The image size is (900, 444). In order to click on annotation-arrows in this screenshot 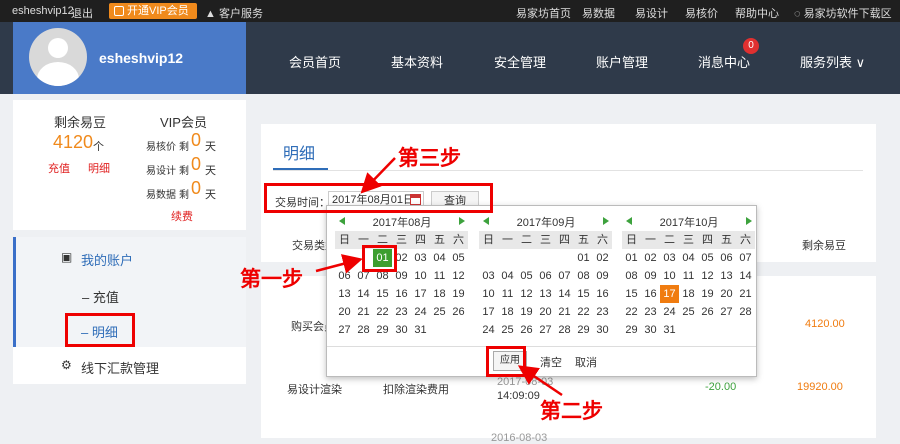, I will do `click(439, 277)`.